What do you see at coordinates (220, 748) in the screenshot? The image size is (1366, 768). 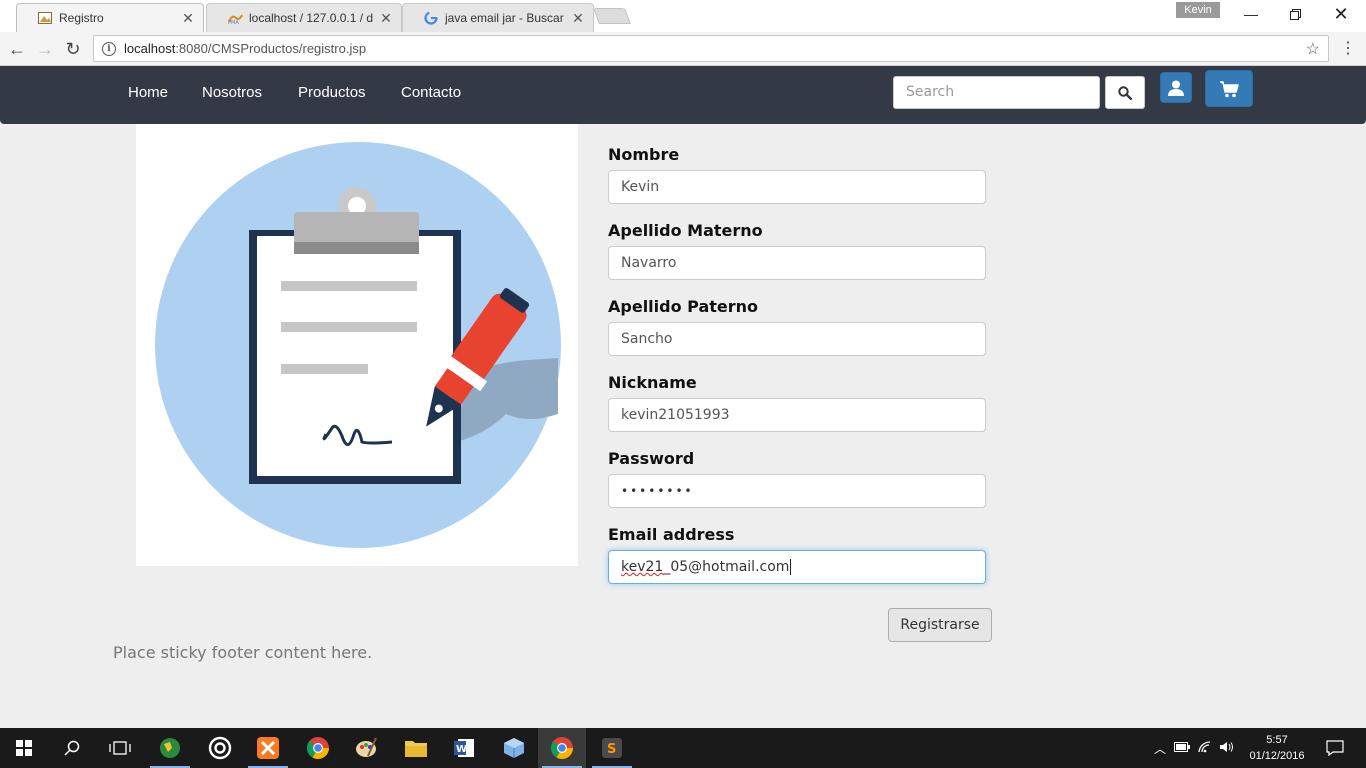 I see `target-app-icon` at bounding box center [220, 748].